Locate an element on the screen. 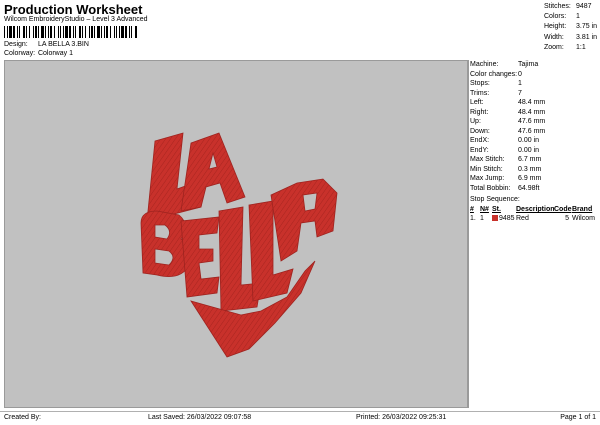 The width and height of the screenshot is (600, 425). panel-divider is located at coordinates (468, 234).